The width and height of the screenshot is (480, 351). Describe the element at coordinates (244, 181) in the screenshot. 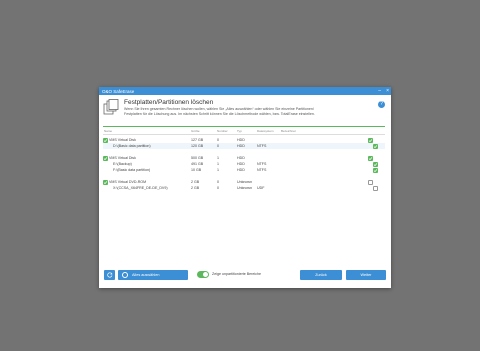

I see `disk-type: Unknown` at that location.